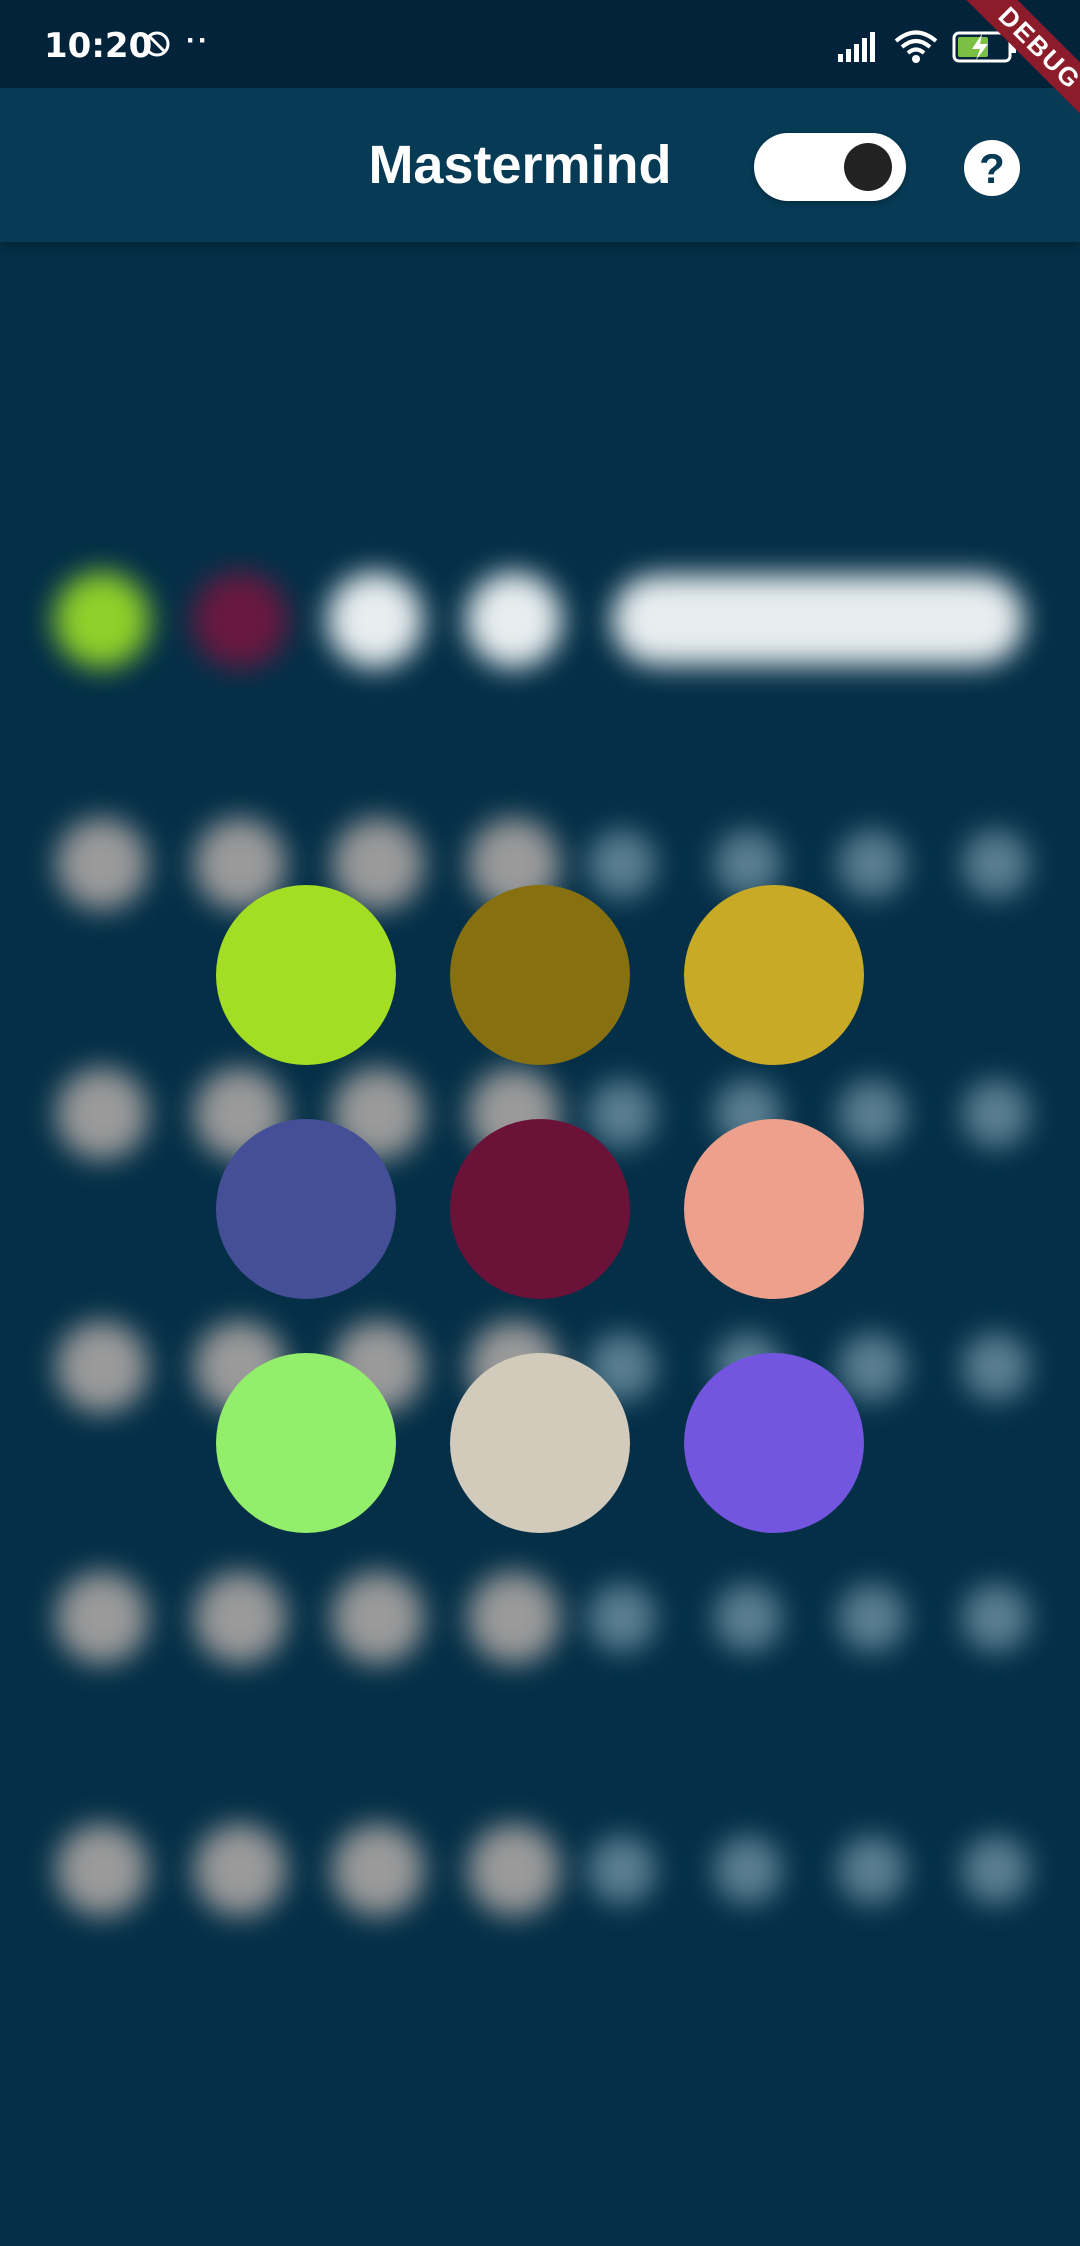 The image size is (1080, 2246). What do you see at coordinates (774, 1443) in the screenshot?
I see `color-swatch-color-violet` at bounding box center [774, 1443].